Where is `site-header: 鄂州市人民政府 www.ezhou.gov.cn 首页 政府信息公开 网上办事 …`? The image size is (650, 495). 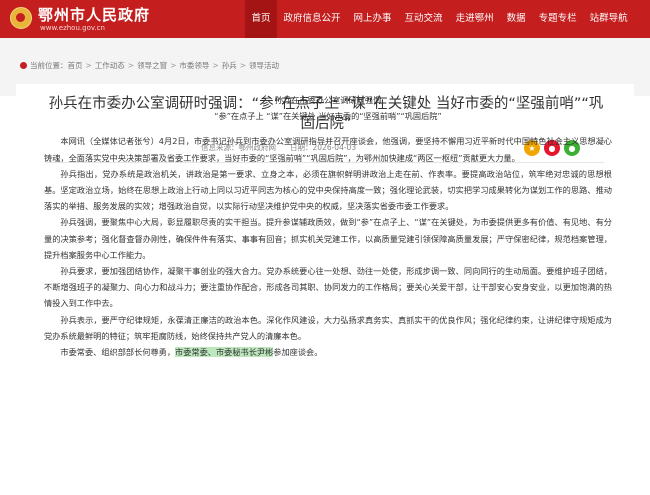
site-header: 鄂州市人民政府 www.ezhou.gov.cn 首页 政府信息公开 网上办事 … is located at coordinates (325, 19).